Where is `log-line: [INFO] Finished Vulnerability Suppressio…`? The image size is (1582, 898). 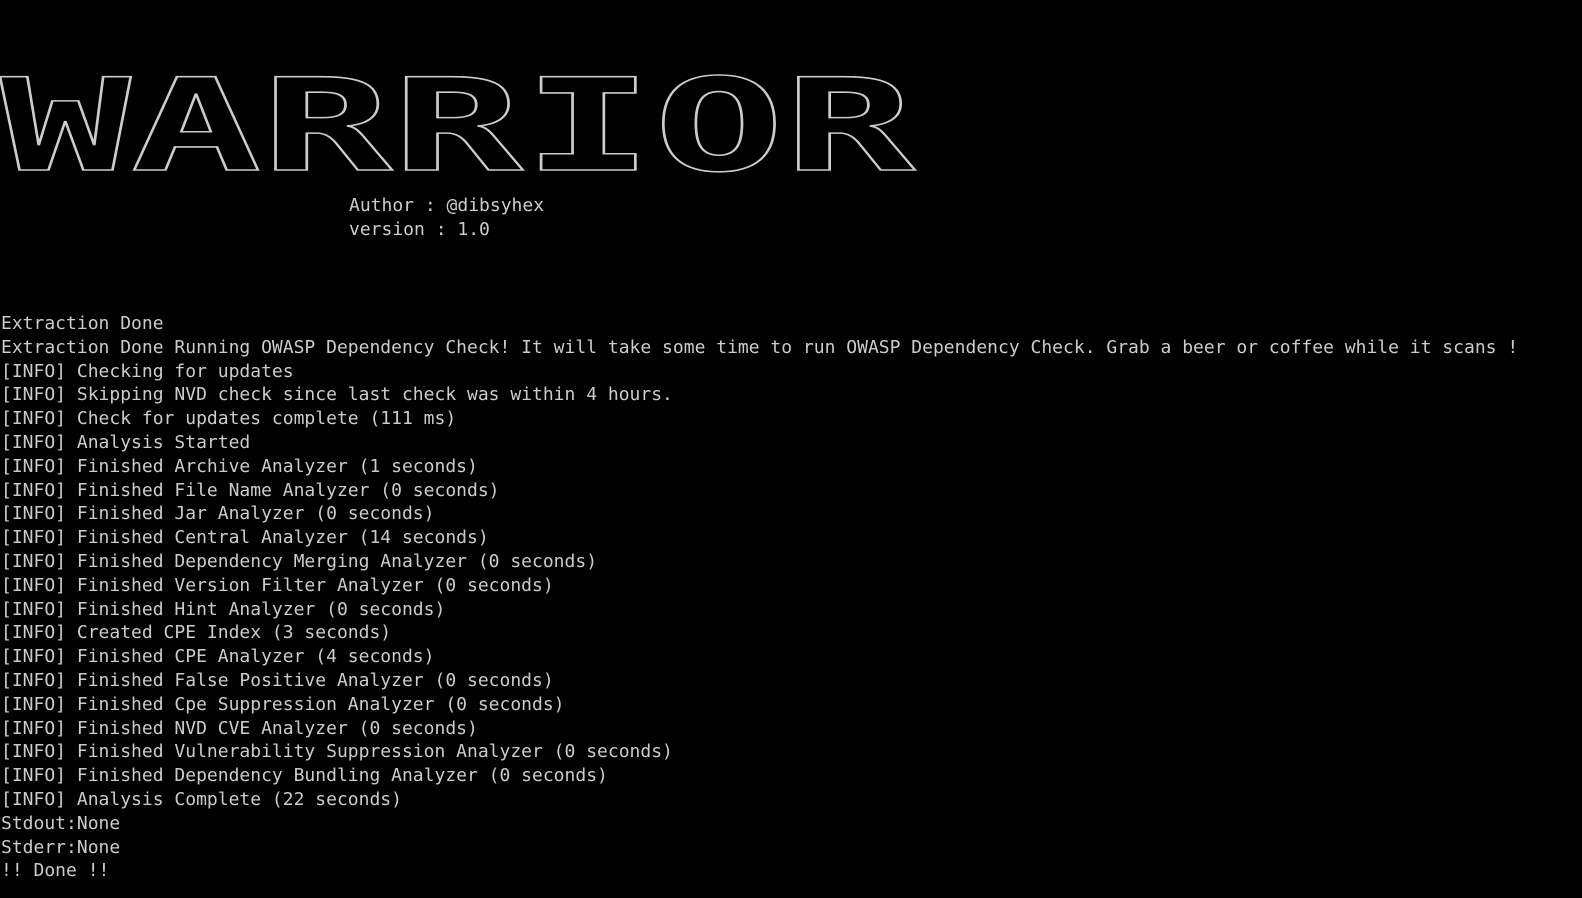 log-line: [INFO] Finished Vulnerability Suppressio… is located at coordinates (337, 752).